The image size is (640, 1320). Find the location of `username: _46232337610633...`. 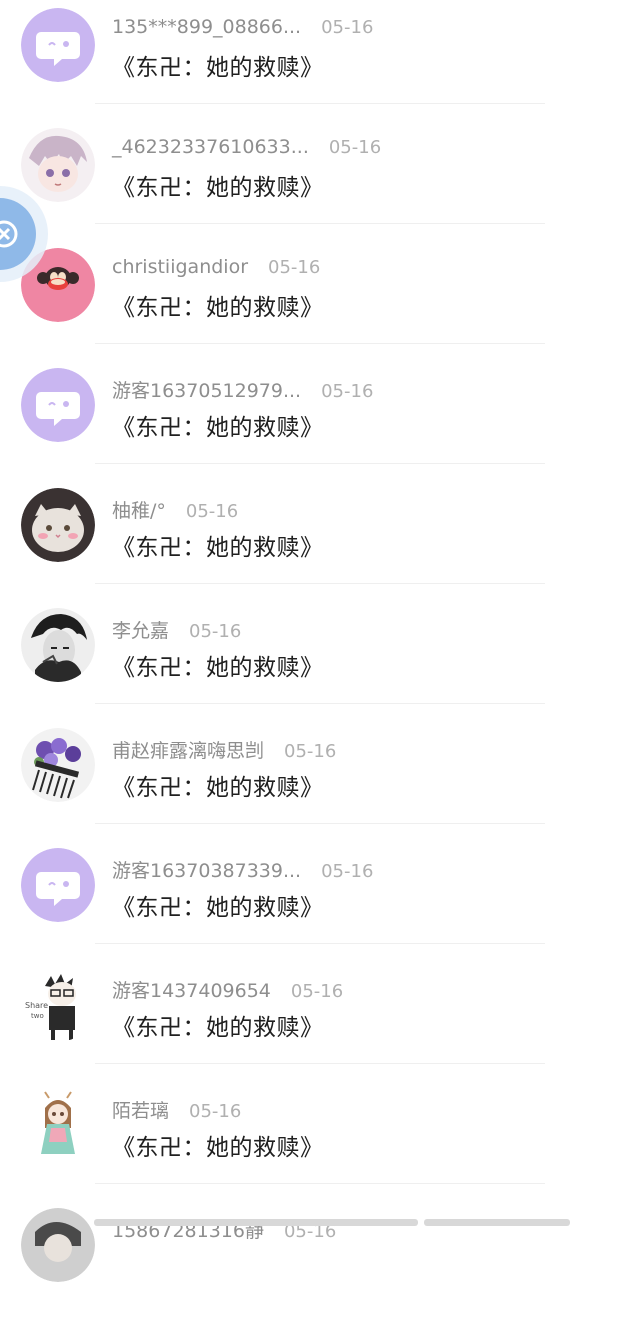

username: _46232337610633... is located at coordinates (210, 147).